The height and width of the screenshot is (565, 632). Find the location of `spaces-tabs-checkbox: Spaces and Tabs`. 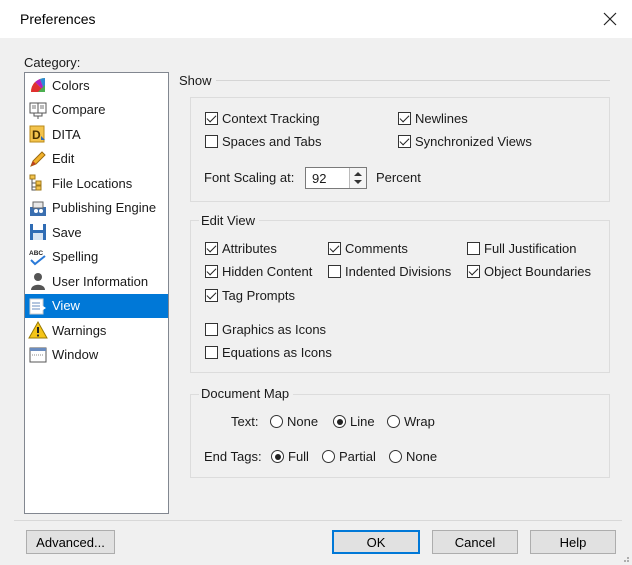

spaces-tabs-checkbox: Spaces and Tabs is located at coordinates (263, 141).